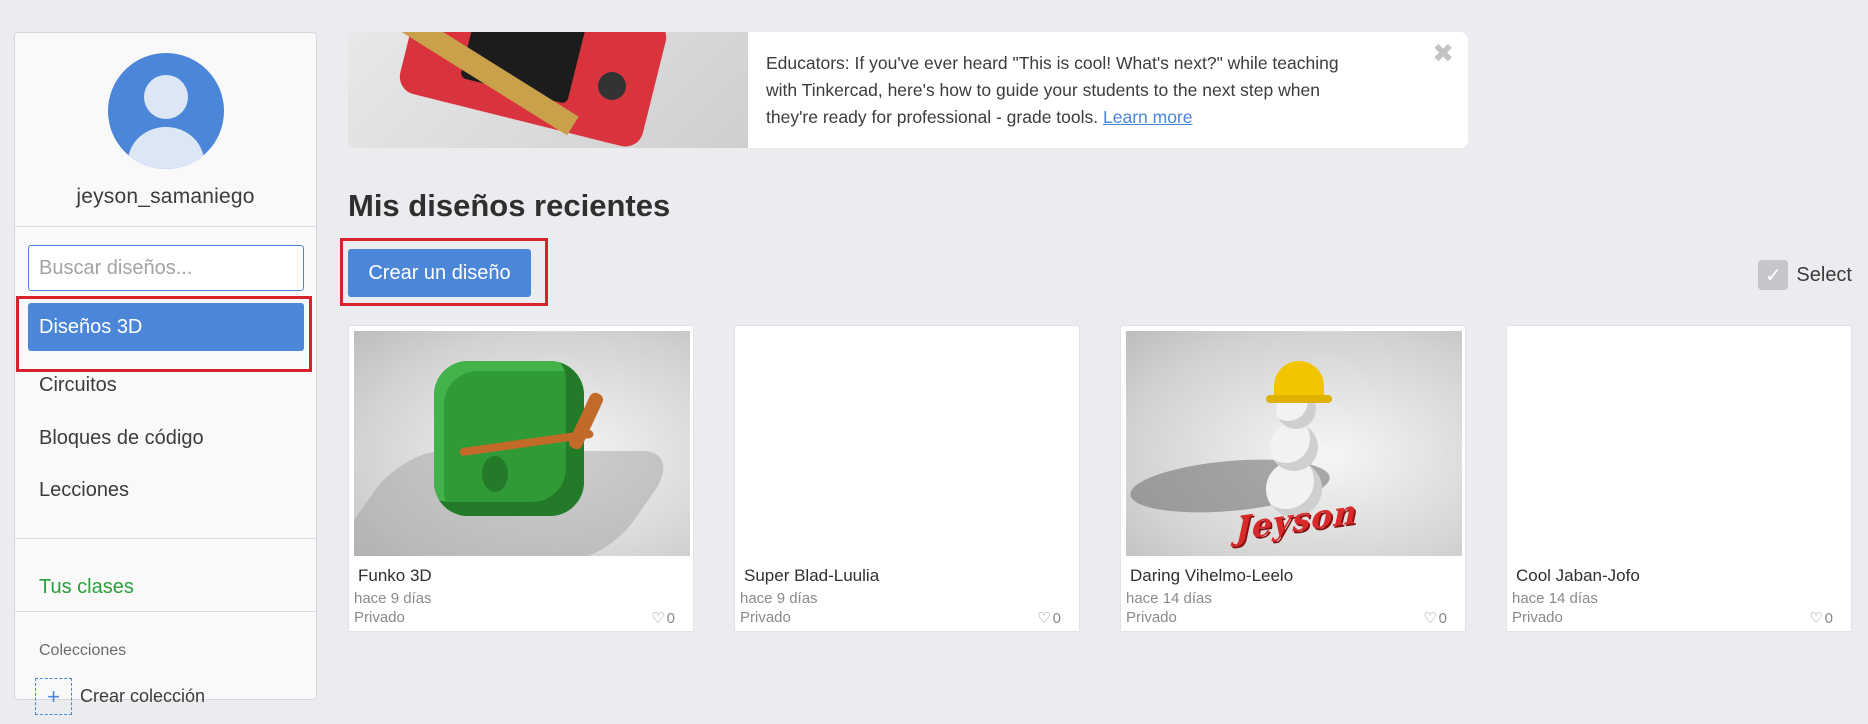 The height and width of the screenshot is (724, 1868). Describe the element at coordinates (84, 490) in the screenshot. I see `nav-item-lessons: Lecciones` at that location.